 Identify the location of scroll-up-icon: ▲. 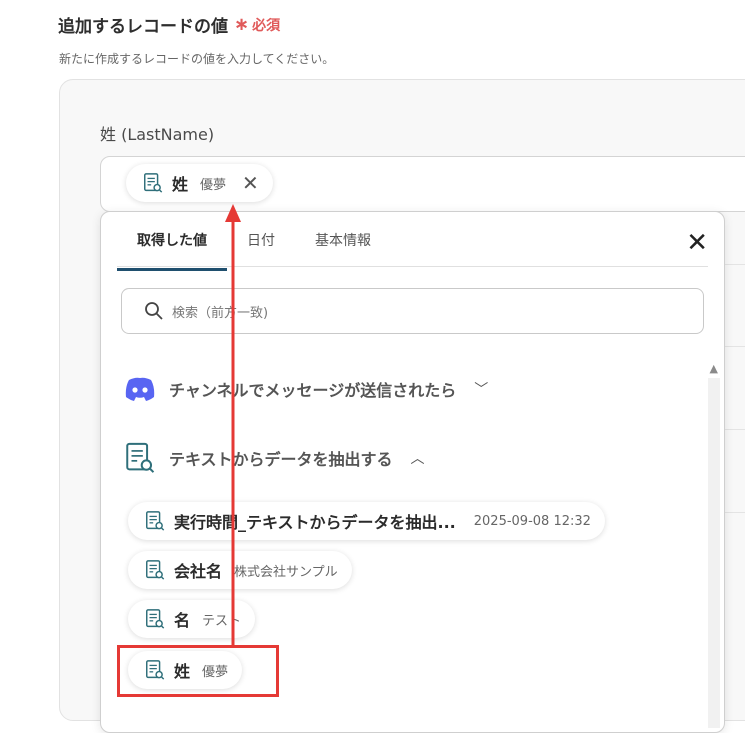
(714, 368).